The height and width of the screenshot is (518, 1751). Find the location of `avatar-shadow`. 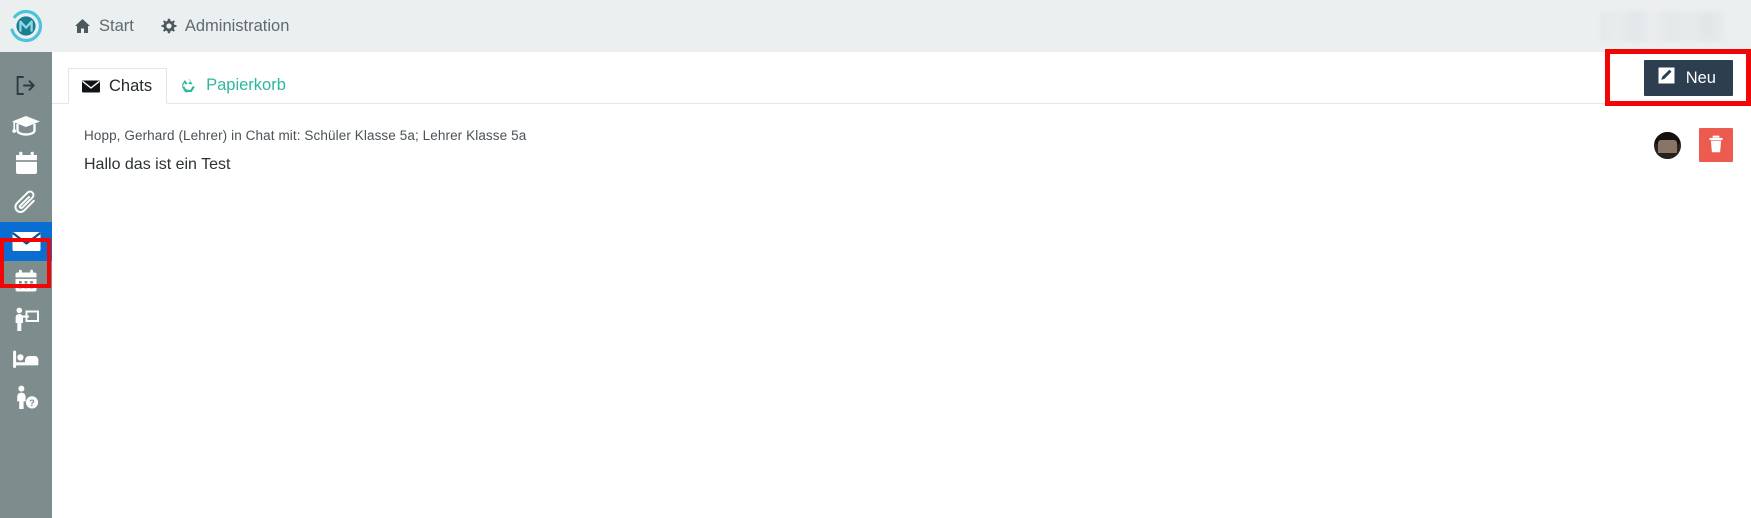

avatar-shadow is located at coordinates (1667, 155).